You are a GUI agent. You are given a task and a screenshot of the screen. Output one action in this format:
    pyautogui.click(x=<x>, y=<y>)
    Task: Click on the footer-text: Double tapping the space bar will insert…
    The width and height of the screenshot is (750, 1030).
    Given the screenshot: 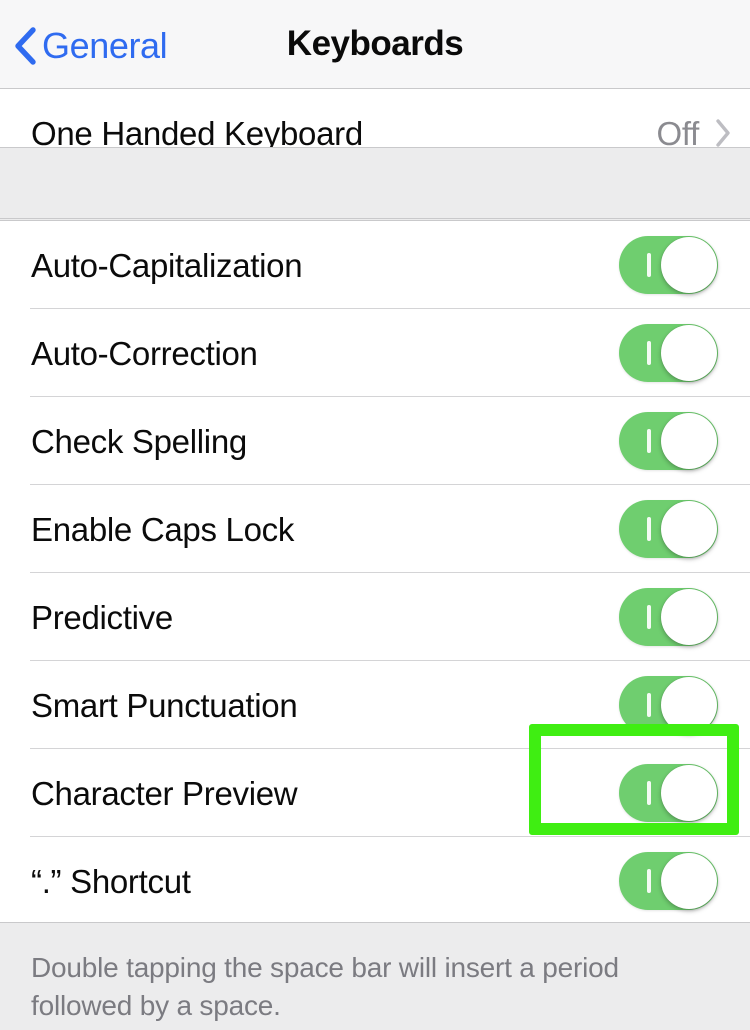 What is the action you would take?
    pyautogui.click(x=325, y=986)
    